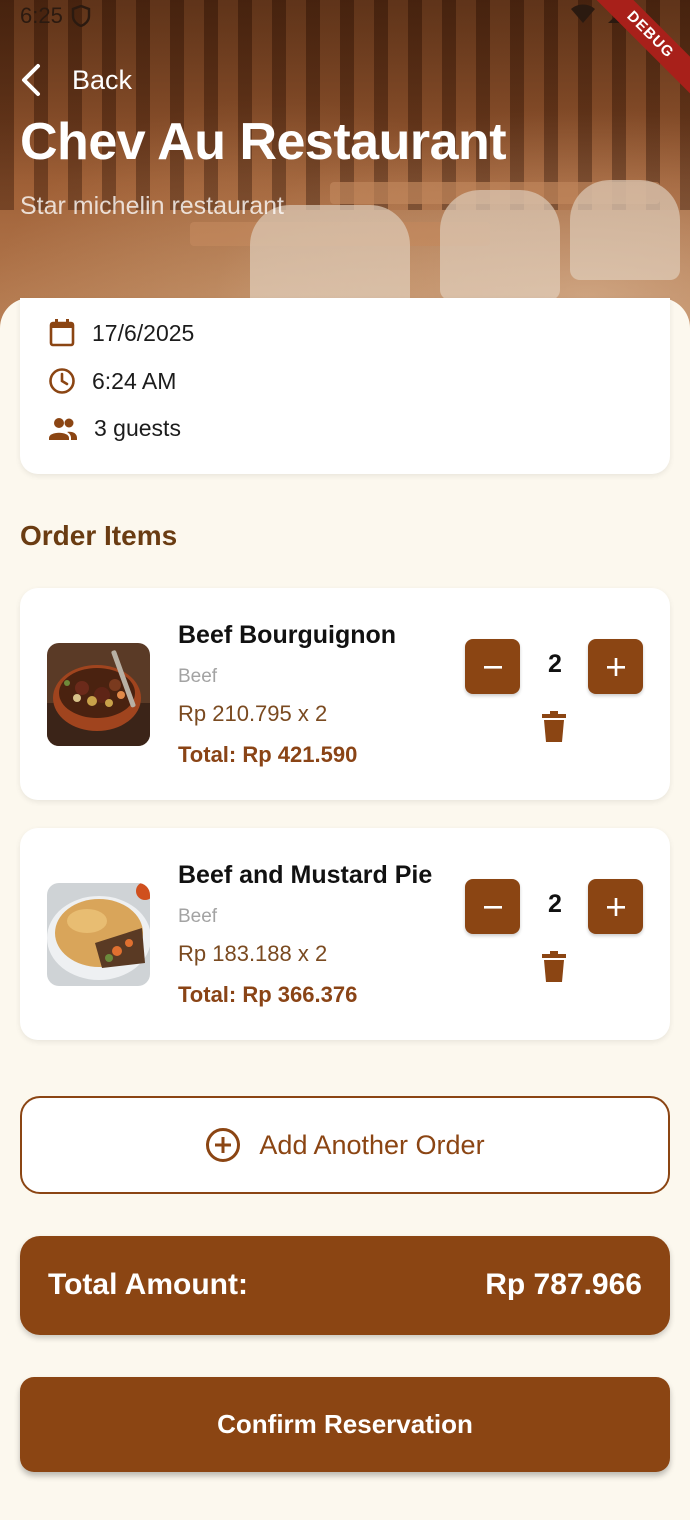  I want to click on add-another-order-button: Add Another Order, so click(345, 1145).